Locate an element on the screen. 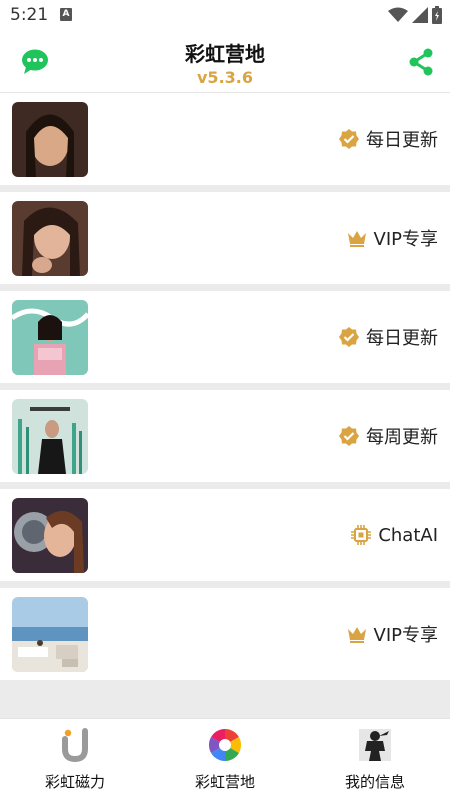  nav-item-magnet: 彩虹磁力 is located at coordinates (75, 759).